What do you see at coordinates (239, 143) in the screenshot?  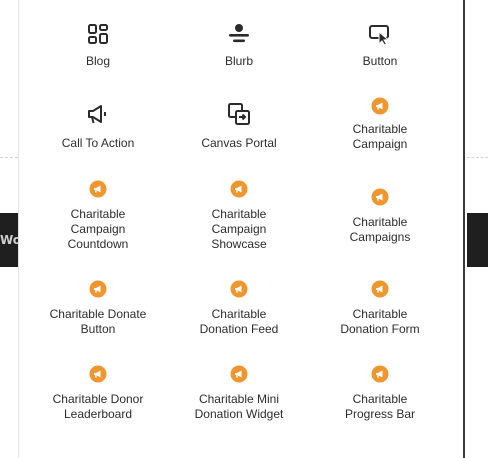 I see `module-label: Canvas Portal` at bounding box center [239, 143].